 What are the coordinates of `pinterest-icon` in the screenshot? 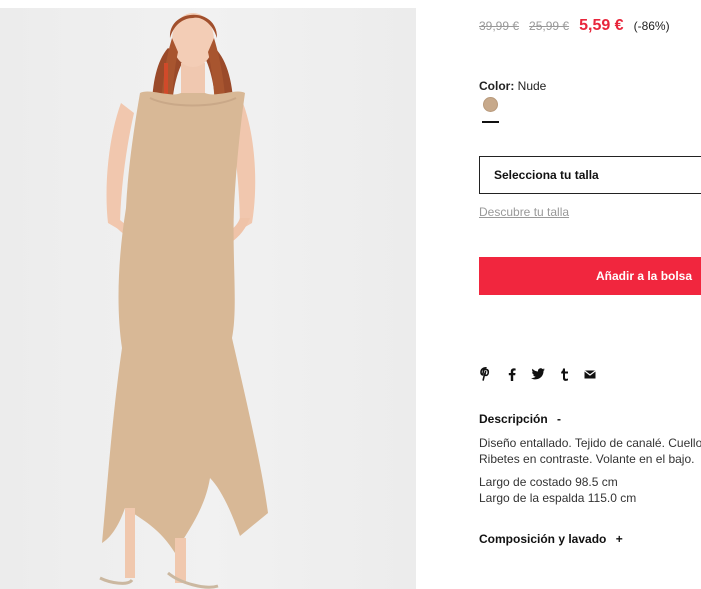 It's located at (486, 374).